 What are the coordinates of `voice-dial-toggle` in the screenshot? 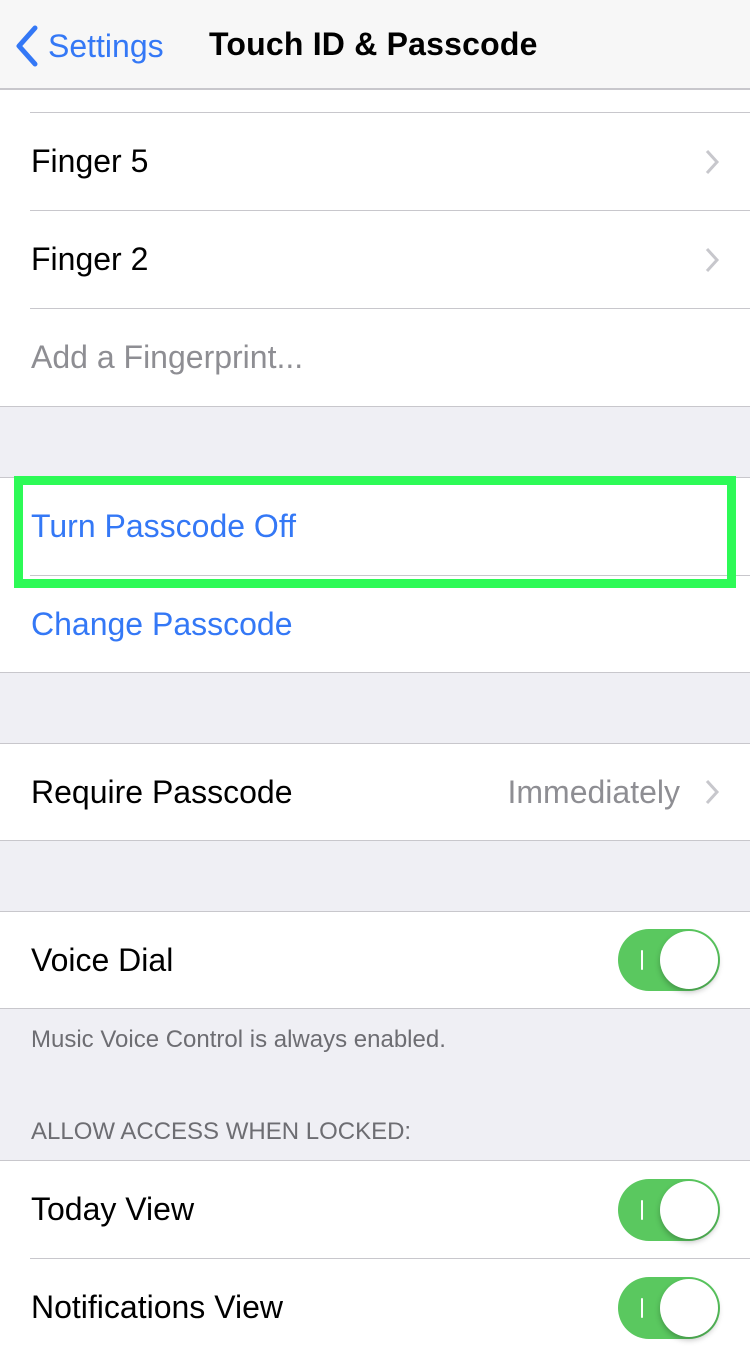 It's located at (669, 960).